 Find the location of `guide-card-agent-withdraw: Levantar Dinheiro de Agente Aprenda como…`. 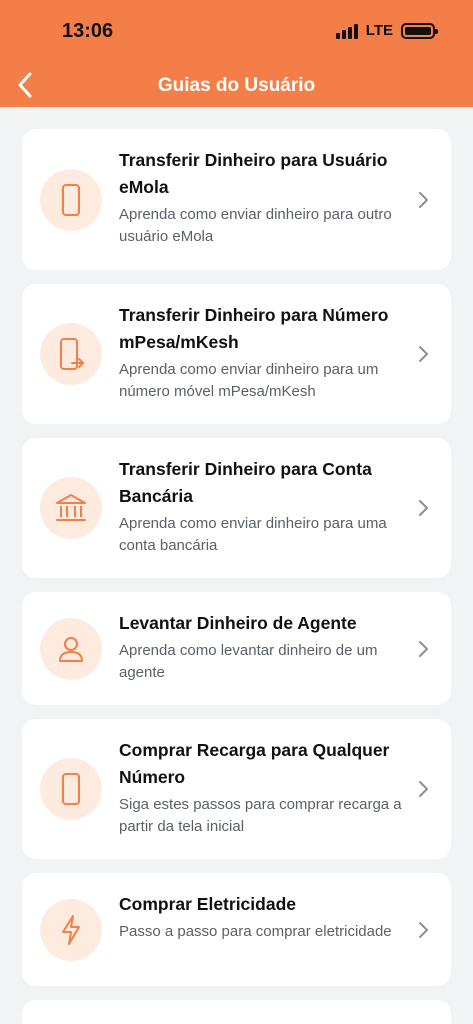

guide-card-agent-withdraw: Levantar Dinheiro de Agente Aprenda como… is located at coordinates (236, 648).